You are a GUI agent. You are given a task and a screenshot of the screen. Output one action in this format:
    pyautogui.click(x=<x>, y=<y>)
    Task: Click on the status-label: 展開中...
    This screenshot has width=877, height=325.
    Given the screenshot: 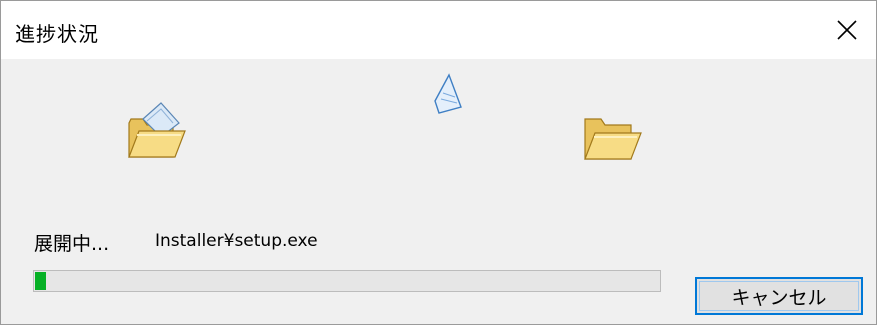 What is the action you would take?
    pyautogui.click(x=72, y=244)
    